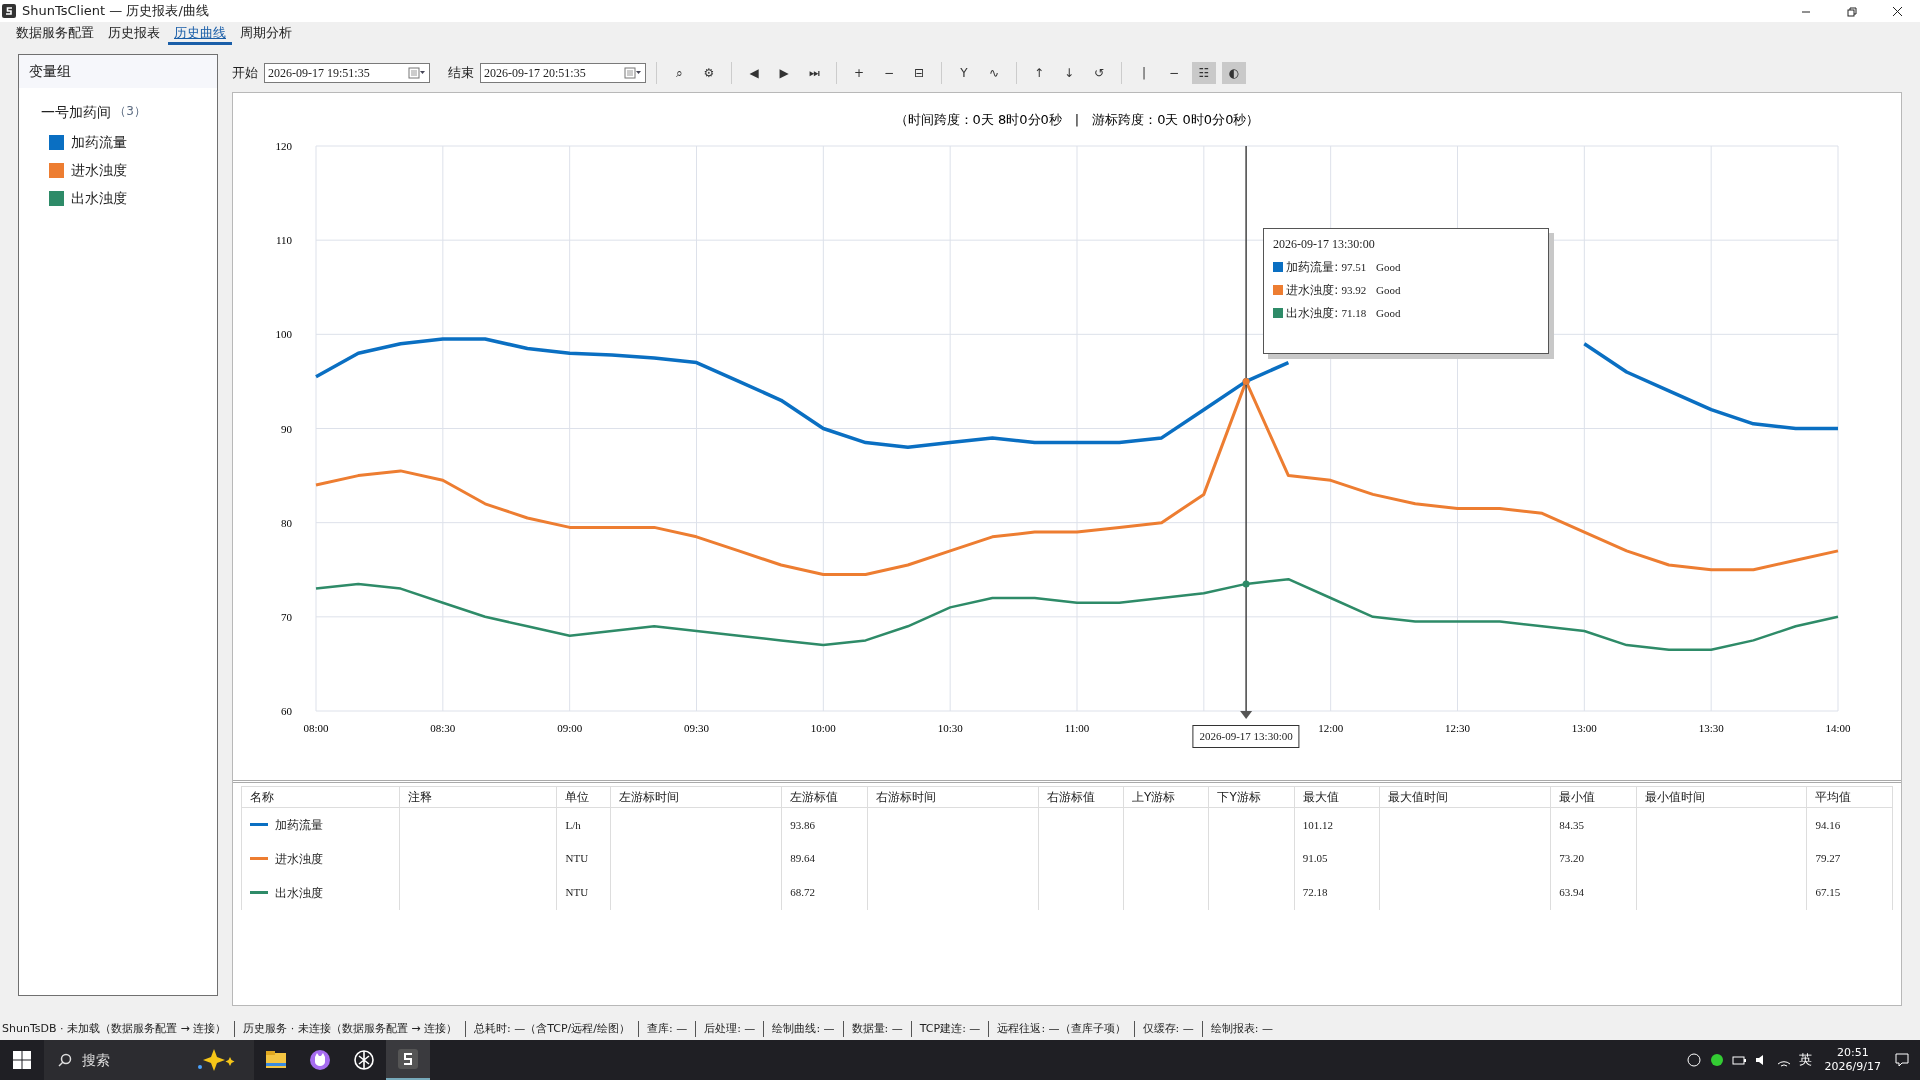 The width and height of the screenshot is (1920, 1080). I want to click on tree-item: 进水浊度, so click(98, 170).